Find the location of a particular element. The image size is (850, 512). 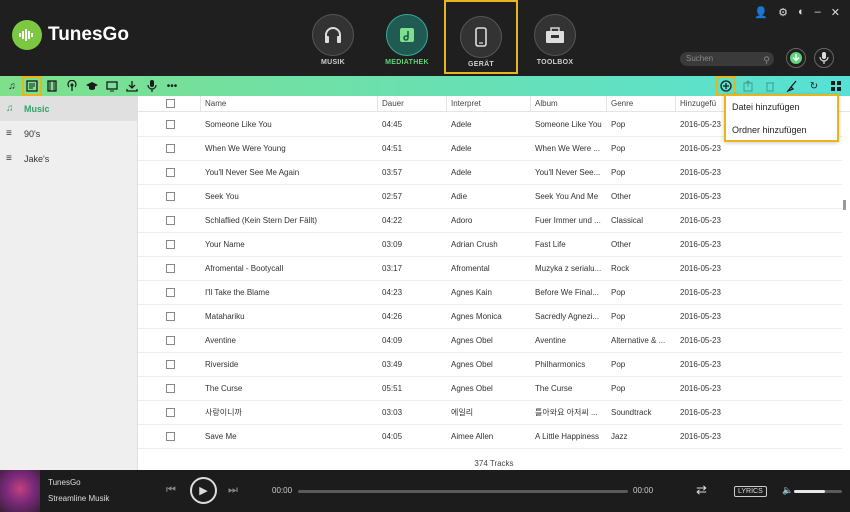

play-button: ▶ is located at coordinates (203, 490).